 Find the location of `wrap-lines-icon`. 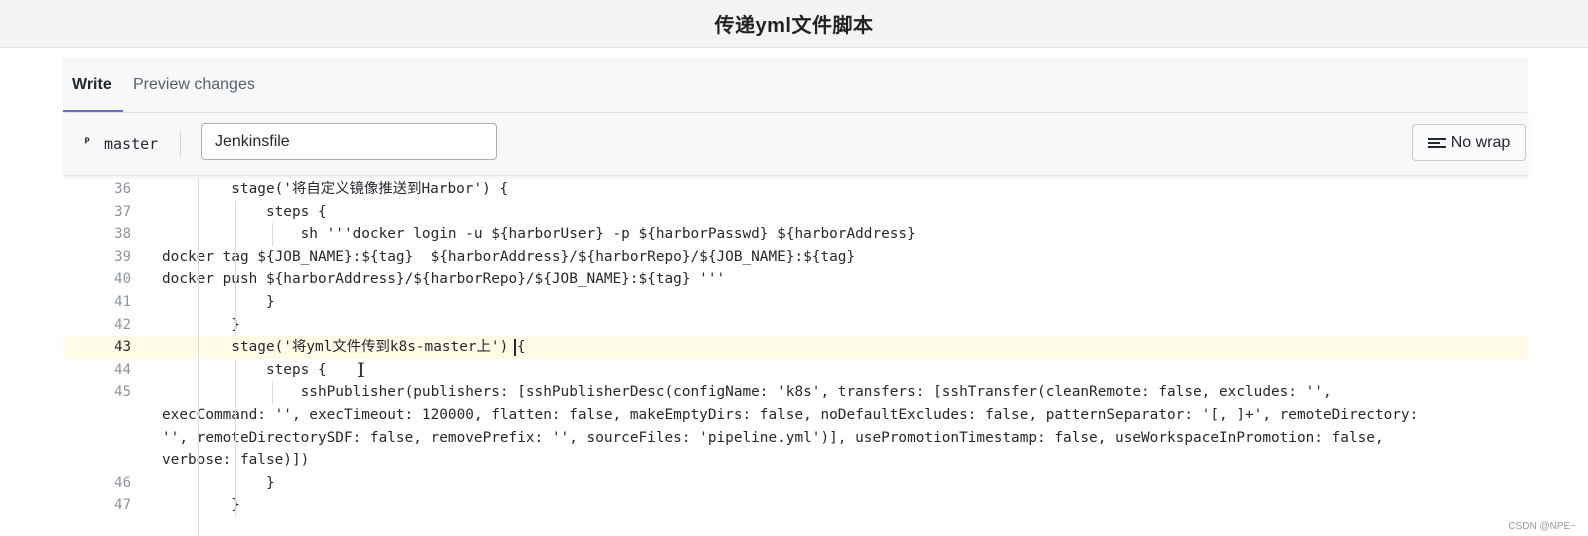

wrap-lines-icon is located at coordinates (1436, 143).